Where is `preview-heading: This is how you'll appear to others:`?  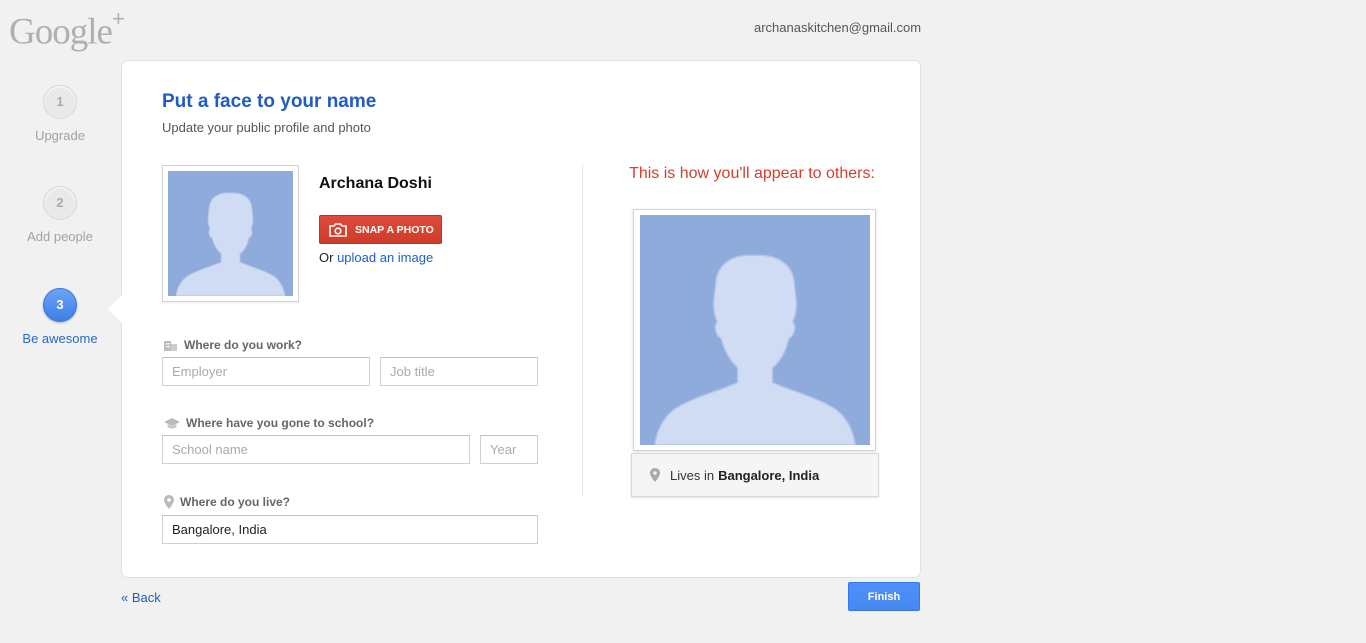
preview-heading: This is how you'll appear to others: is located at coordinates (752, 173).